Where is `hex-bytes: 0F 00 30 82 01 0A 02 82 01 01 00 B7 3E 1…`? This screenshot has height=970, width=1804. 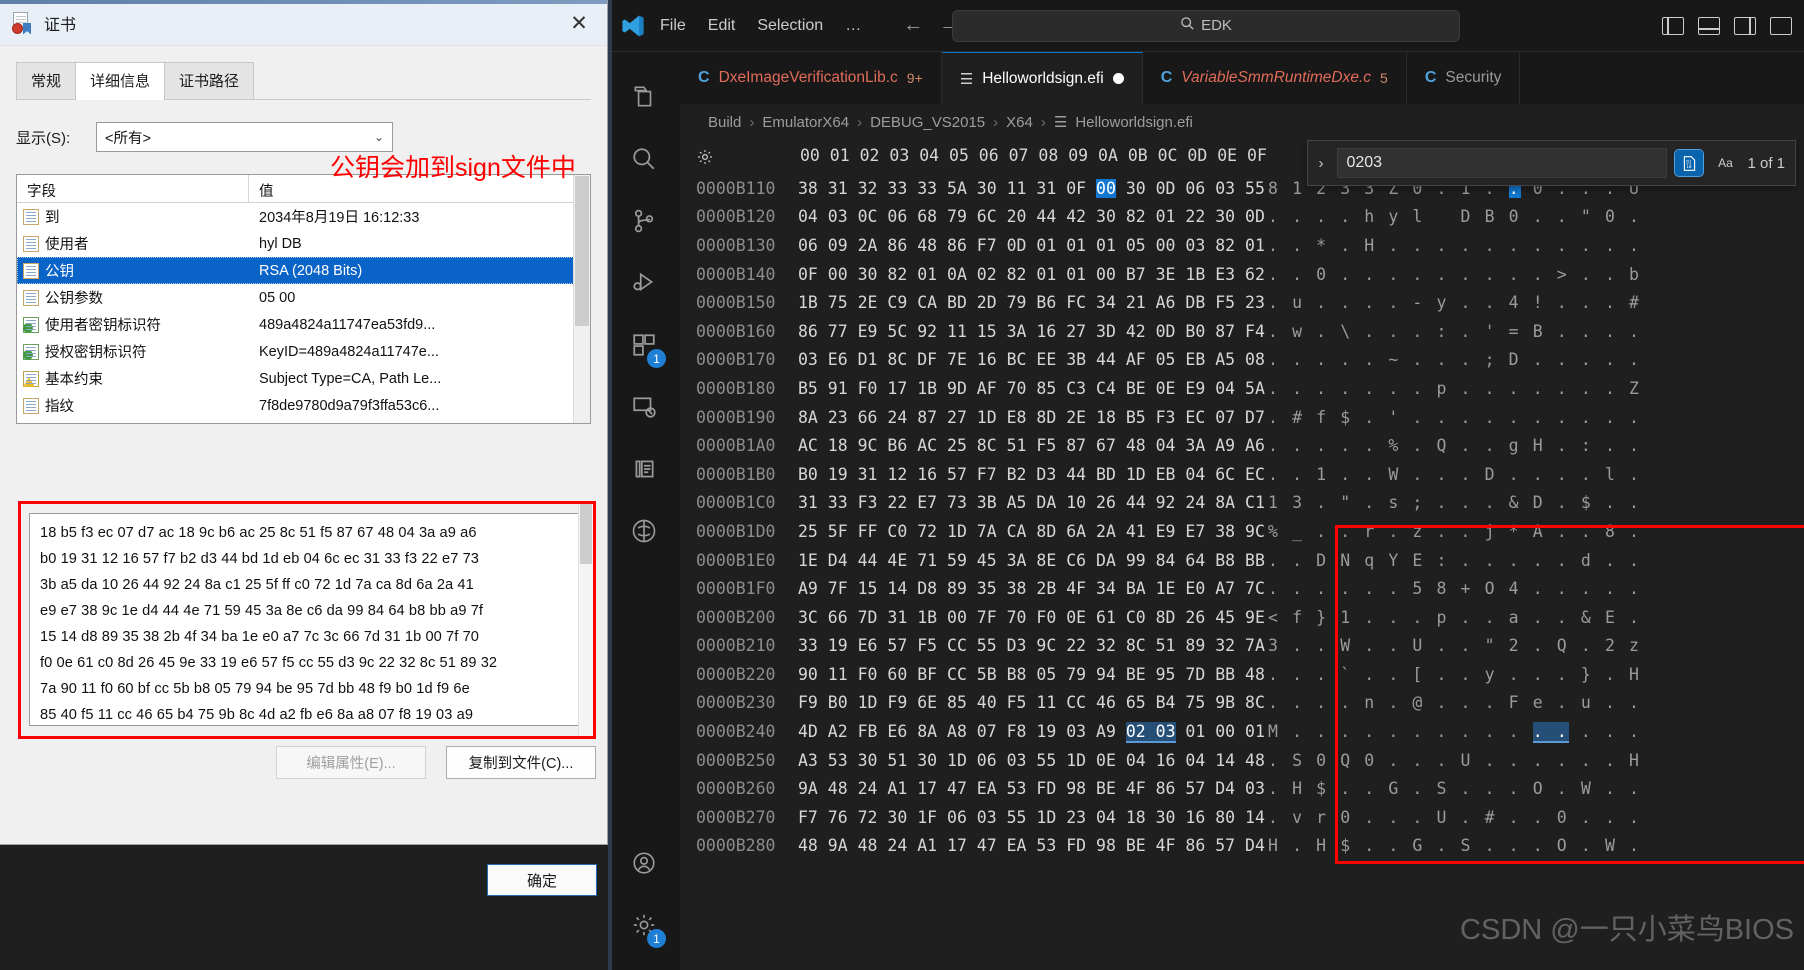
hex-bytes: 0F 00 30 82 01 0A 02 82 01 01 00 B7 3E 1… is located at coordinates (1033, 274).